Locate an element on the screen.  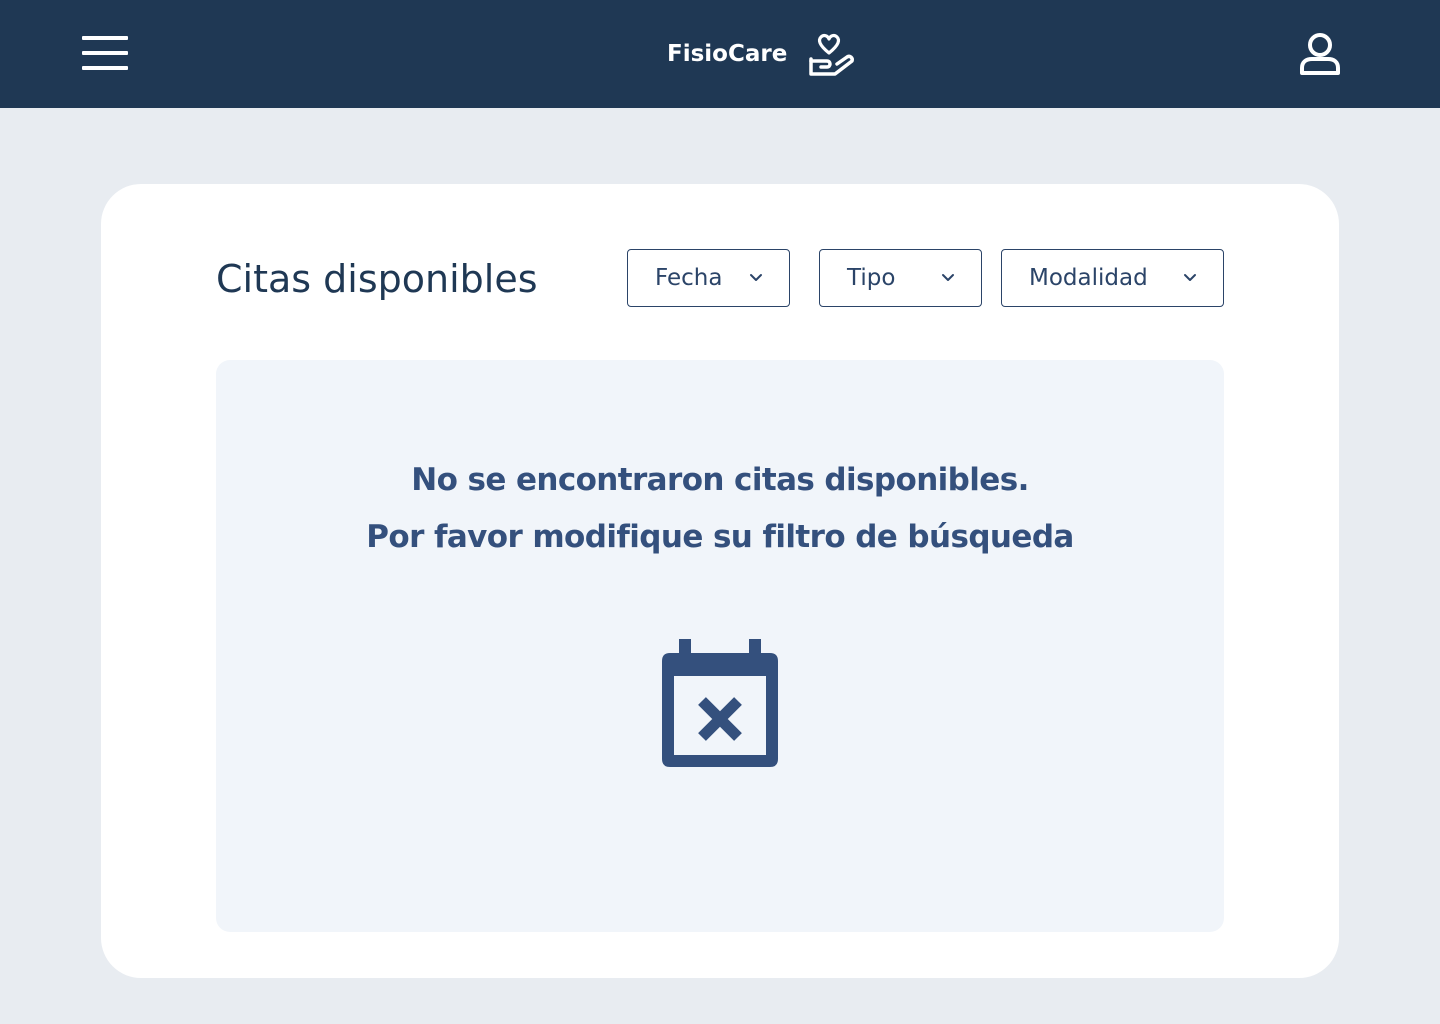
date-filter-label: Fecha is located at coordinates (689, 278).